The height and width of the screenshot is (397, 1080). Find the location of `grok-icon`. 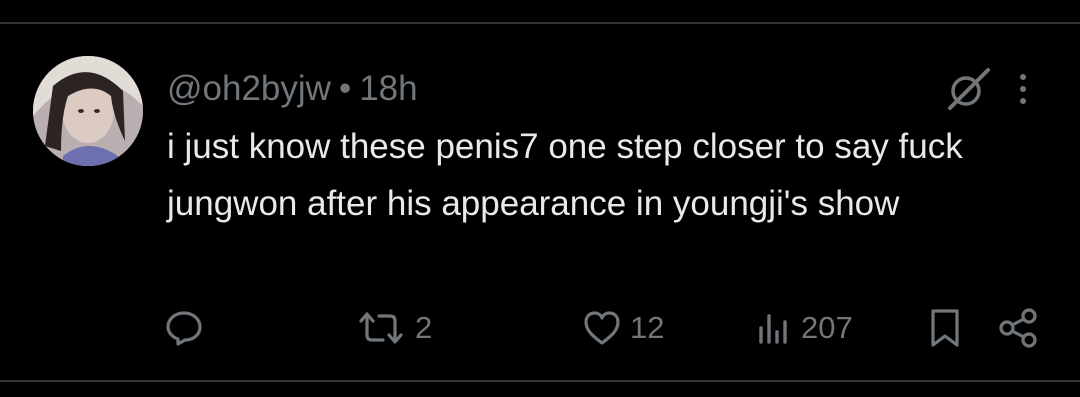

grok-icon is located at coordinates (968, 89).